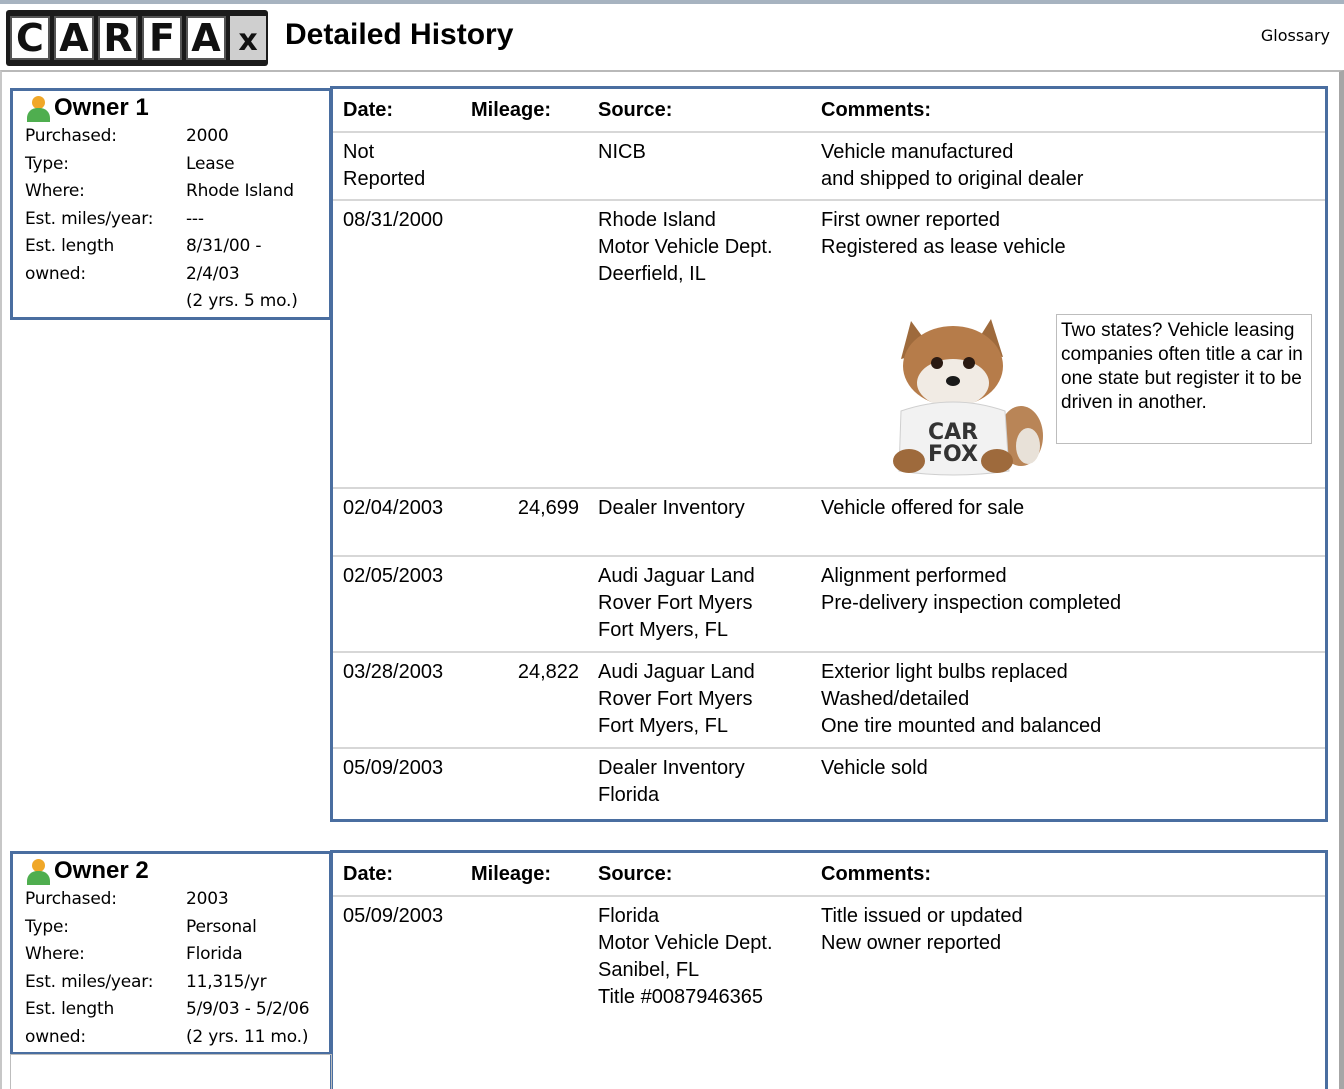  I want to click on cell-line: Pre-delivery inspection completed, so click(971, 603).